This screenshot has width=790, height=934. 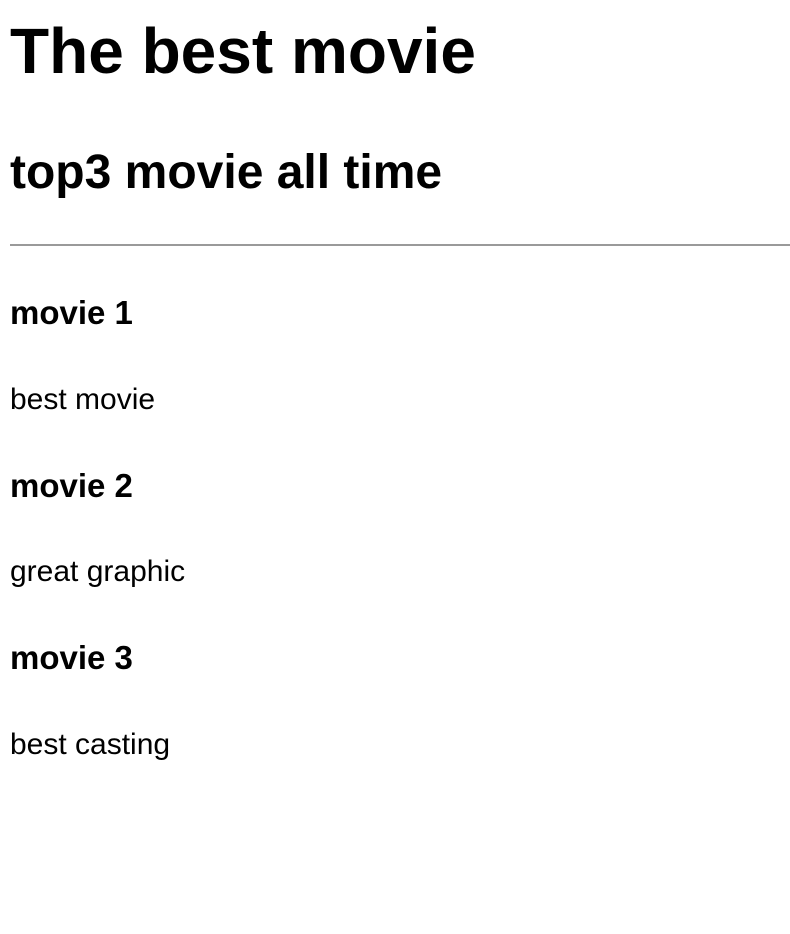 What do you see at coordinates (400, 245) in the screenshot?
I see `horizontal-rule` at bounding box center [400, 245].